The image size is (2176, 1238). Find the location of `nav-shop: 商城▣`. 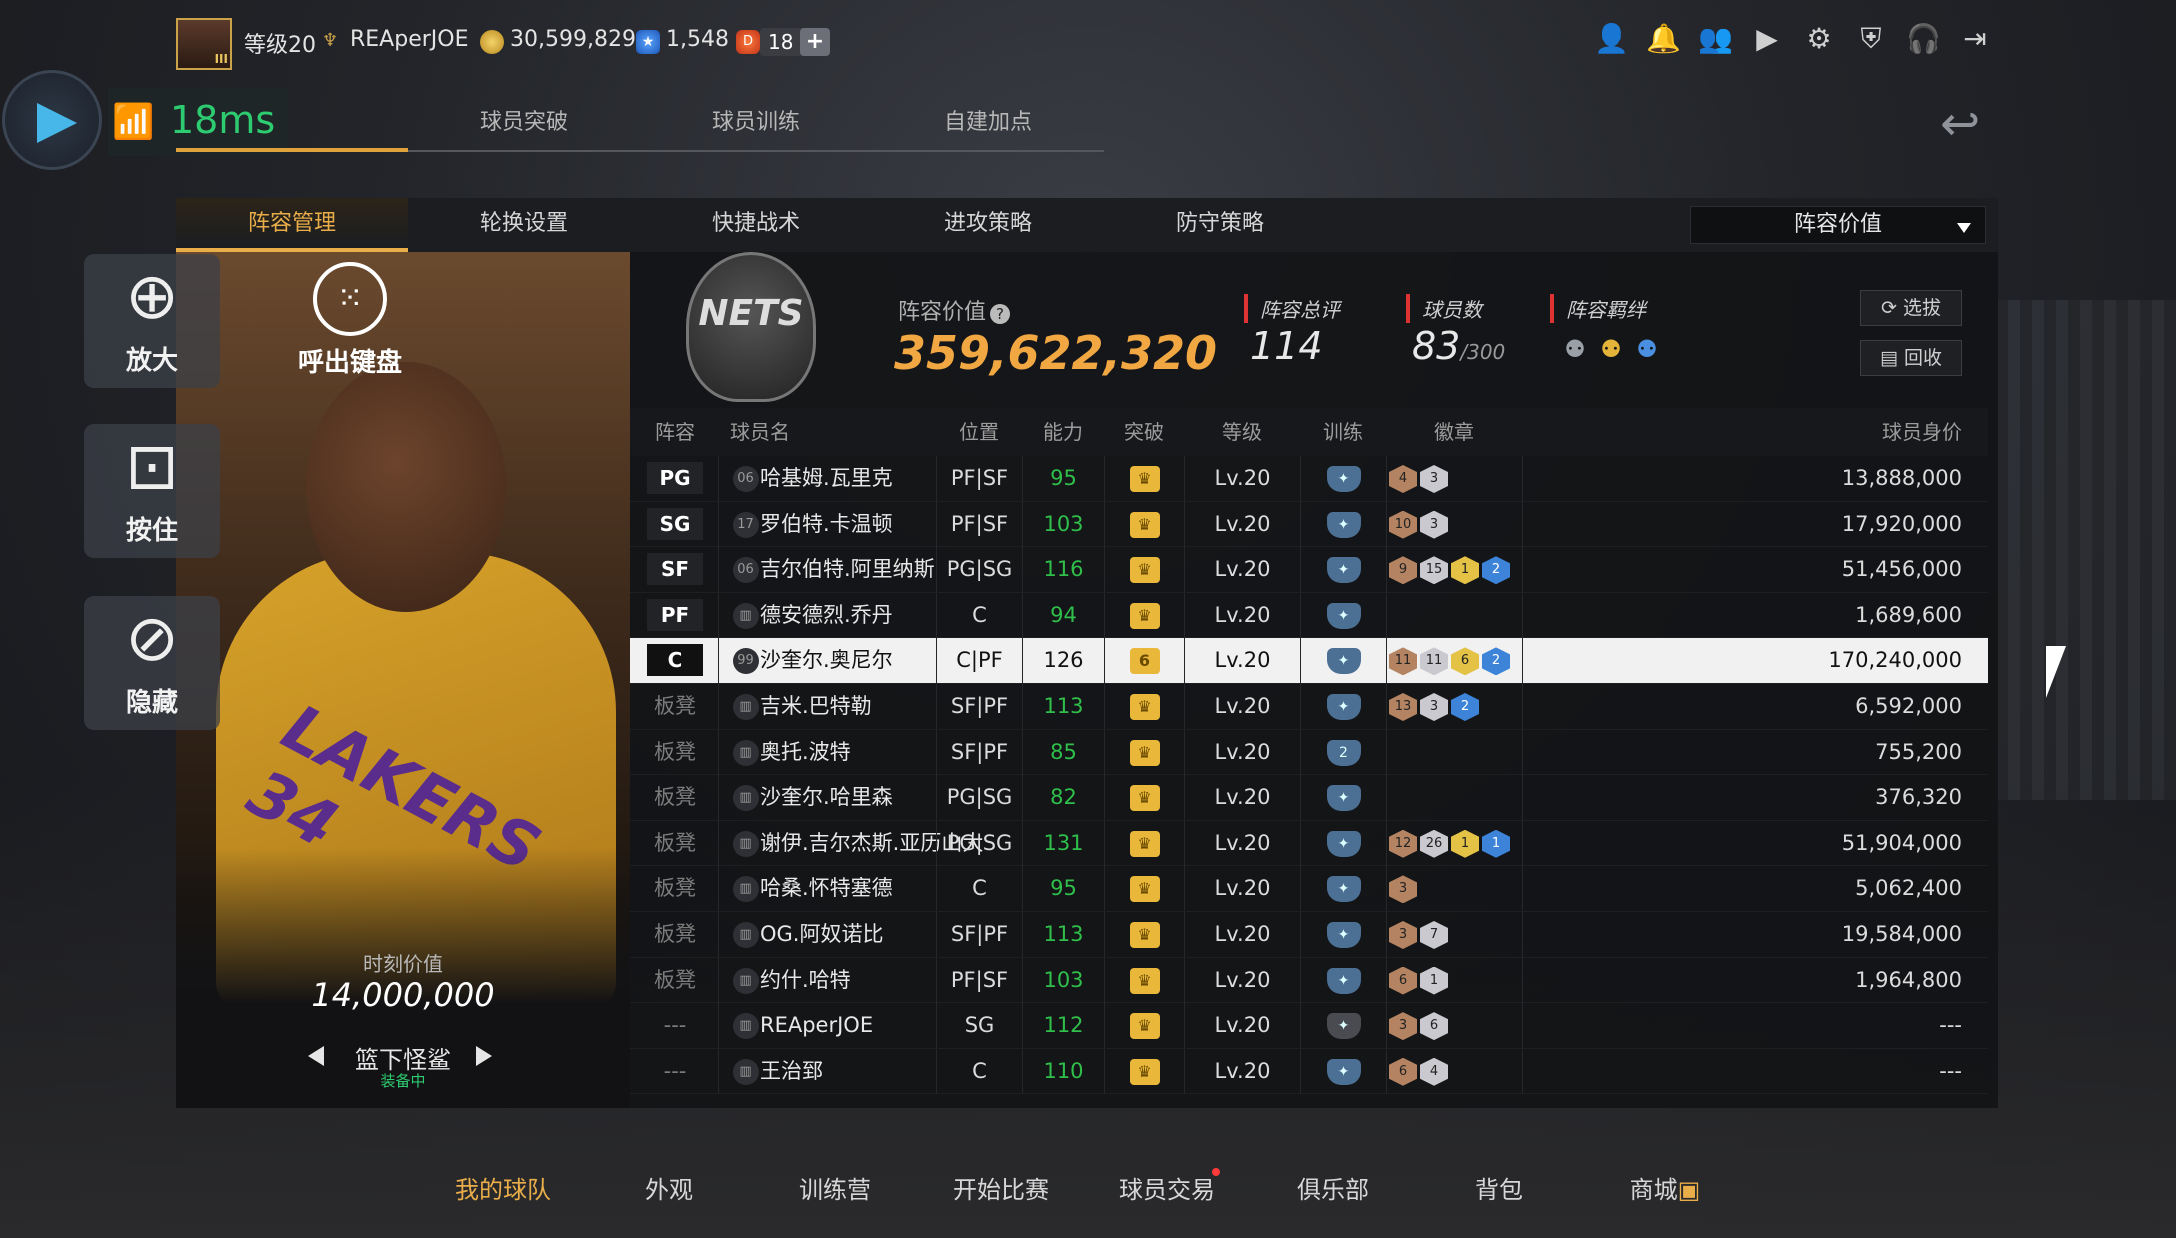

nav-shop: 商城▣ is located at coordinates (1665, 1187).